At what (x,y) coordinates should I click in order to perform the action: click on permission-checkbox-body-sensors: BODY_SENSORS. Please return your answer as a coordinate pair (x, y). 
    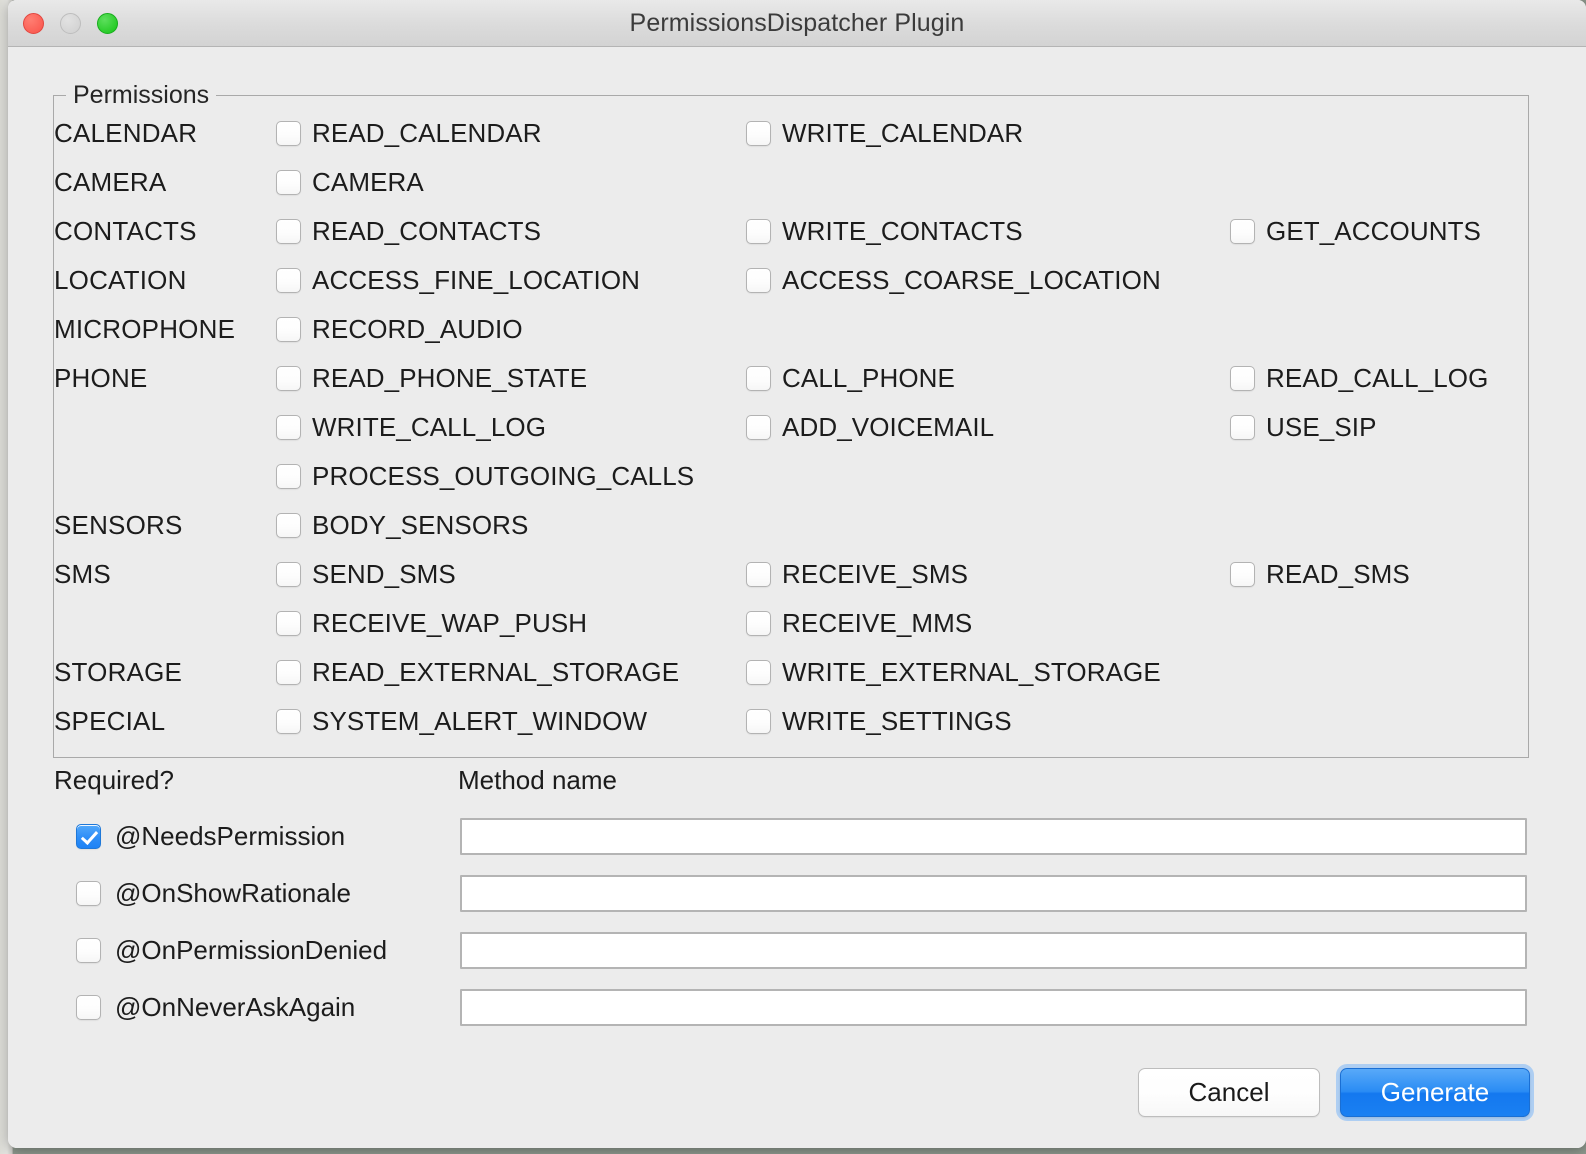
    Looking at the image, I should click on (511, 525).